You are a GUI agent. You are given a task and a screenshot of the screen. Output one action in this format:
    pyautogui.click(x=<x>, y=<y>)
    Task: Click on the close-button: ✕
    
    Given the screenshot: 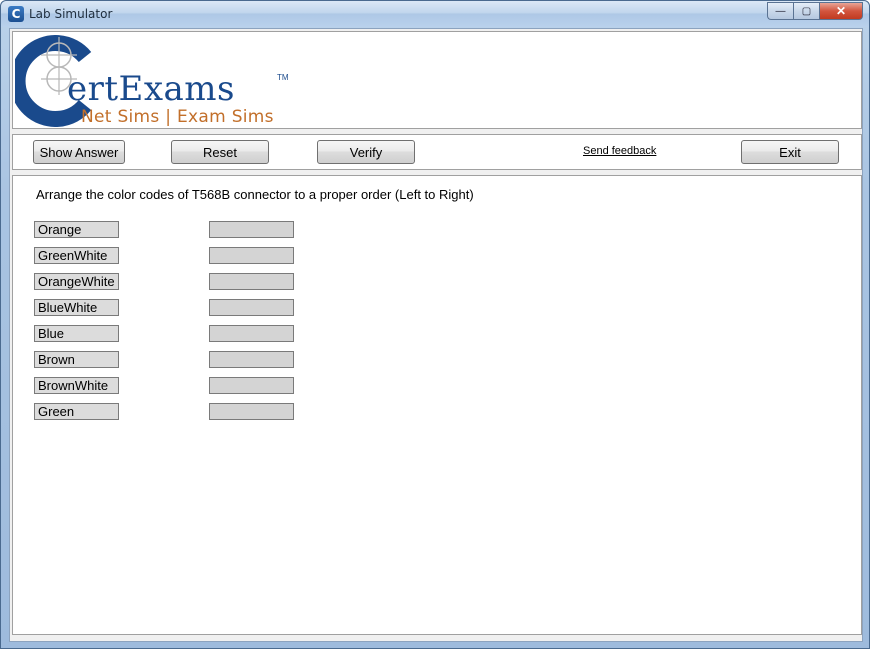 What is the action you would take?
    pyautogui.click(x=841, y=11)
    